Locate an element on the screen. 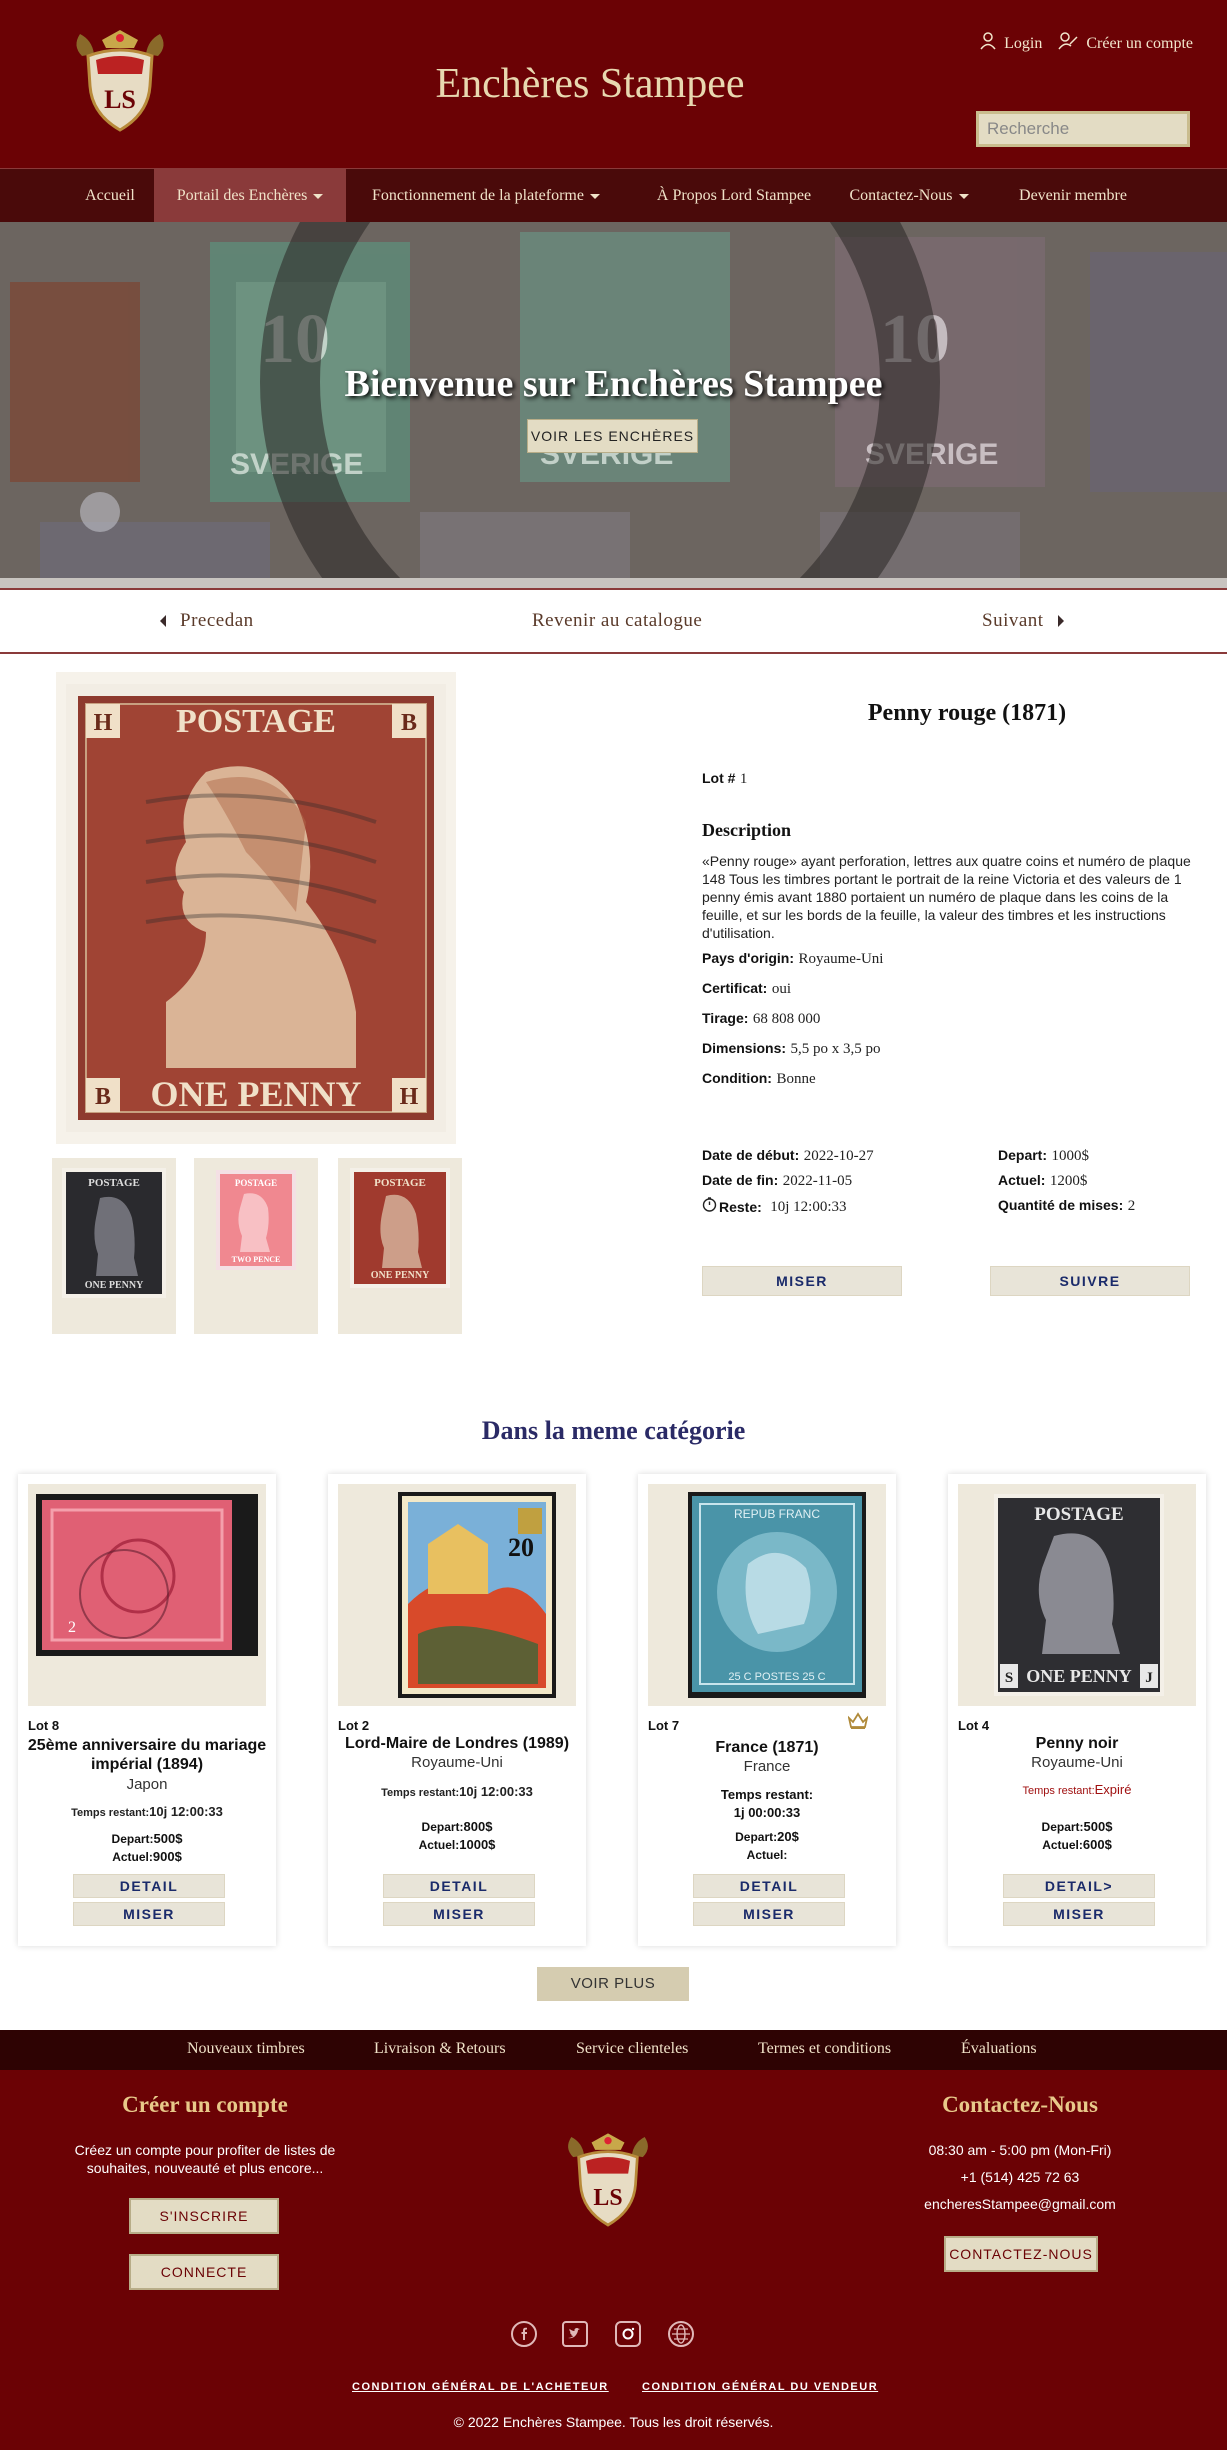 The height and width of the screenshot is (2450, 1227). thumbnail-penny-red: POSTAGE ONE PENNY is located at coordinates (400, 1246).